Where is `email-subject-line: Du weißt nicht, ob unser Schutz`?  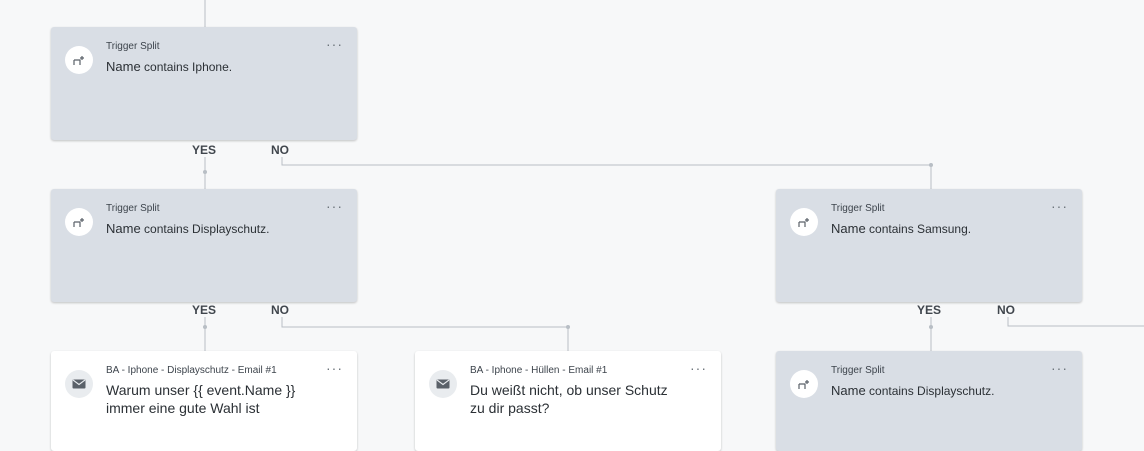 email-subject-line: Du weißt nicht, ob unser Schutz is located at coordinates (569, 390).